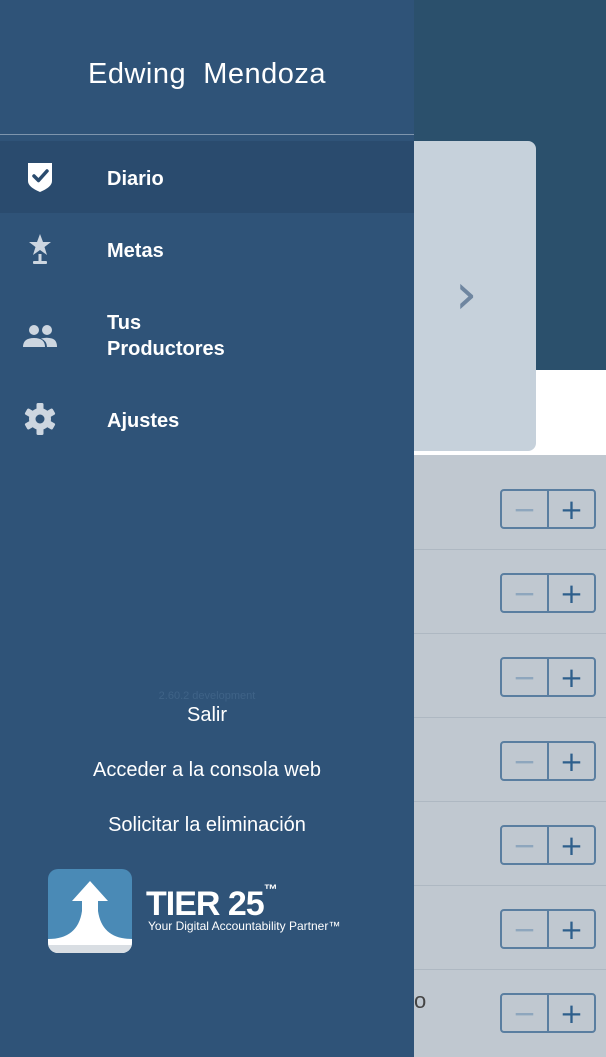 The width and height of the screenshot is (606, 1057). I want to click on checkmark-shield-icon, so click(40, 177).